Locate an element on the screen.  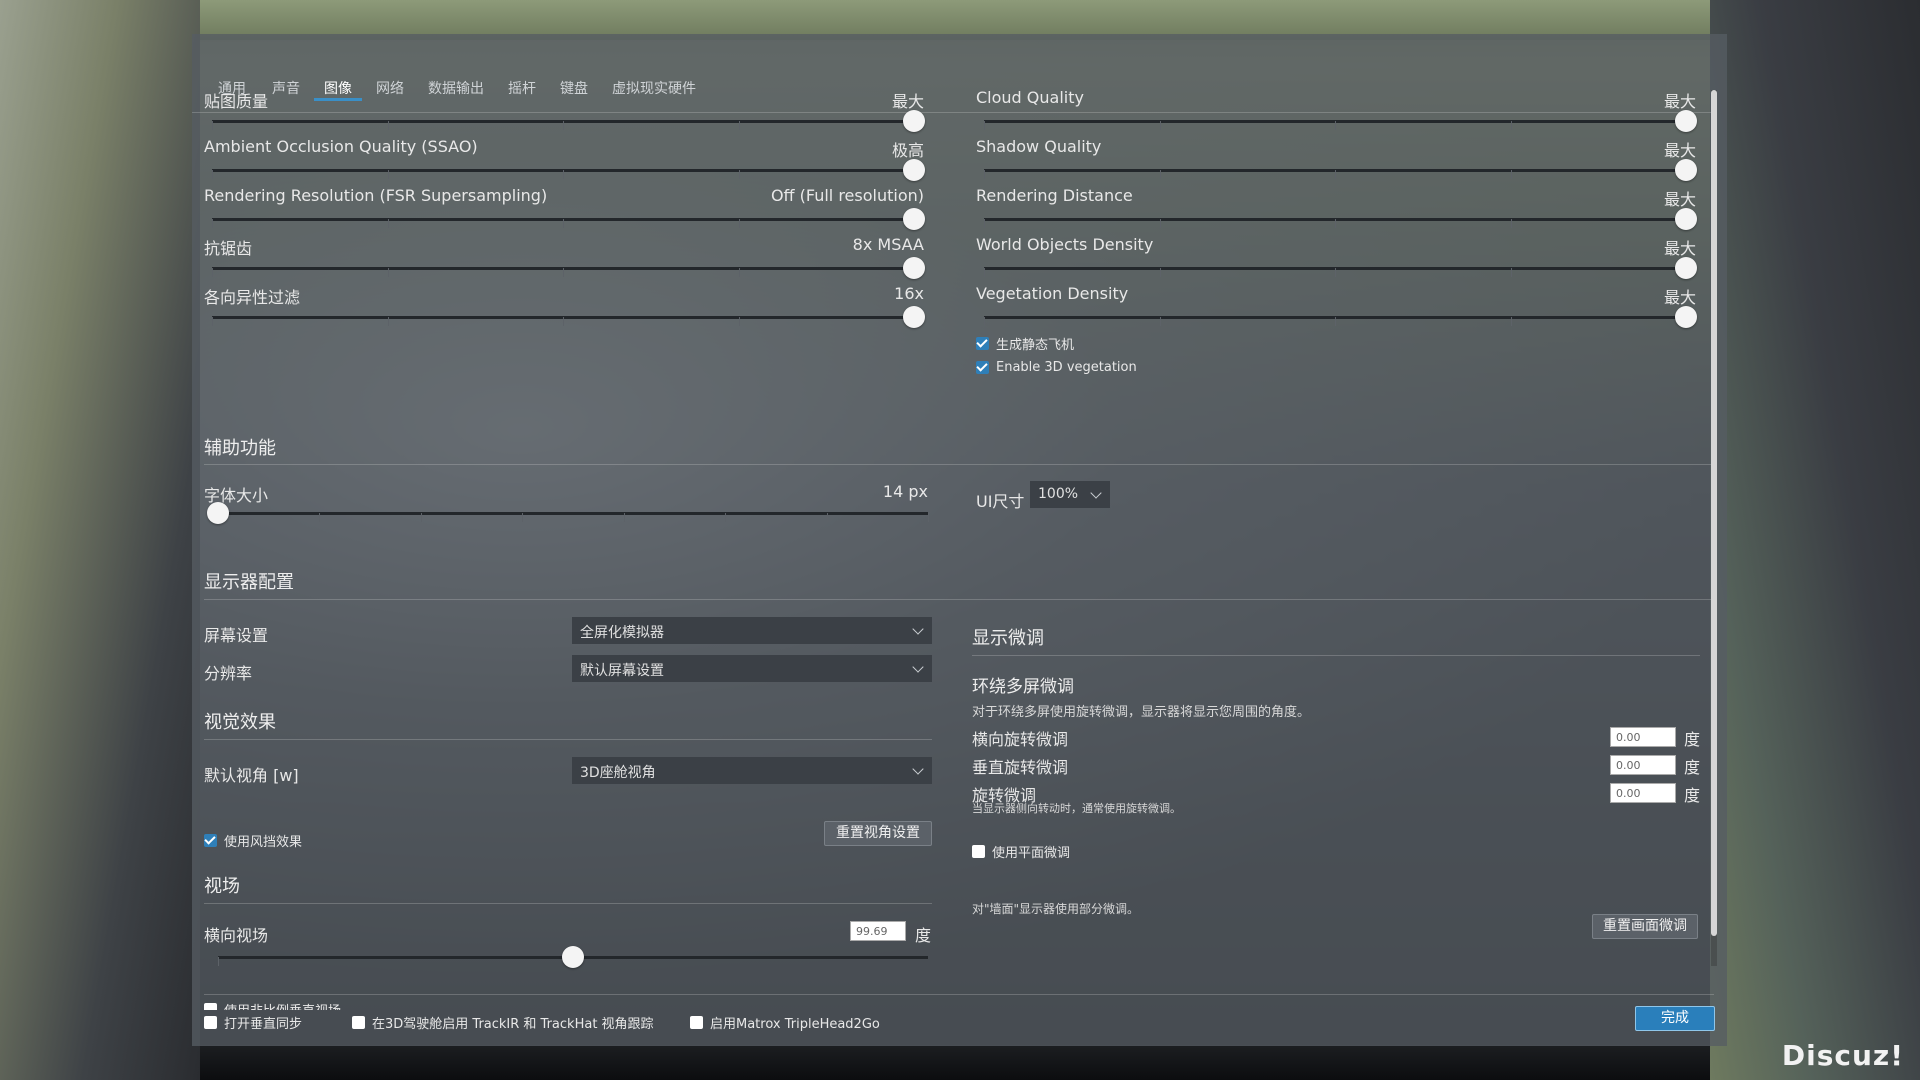
matrox-checkbox is located at coordinates (696, 1022).